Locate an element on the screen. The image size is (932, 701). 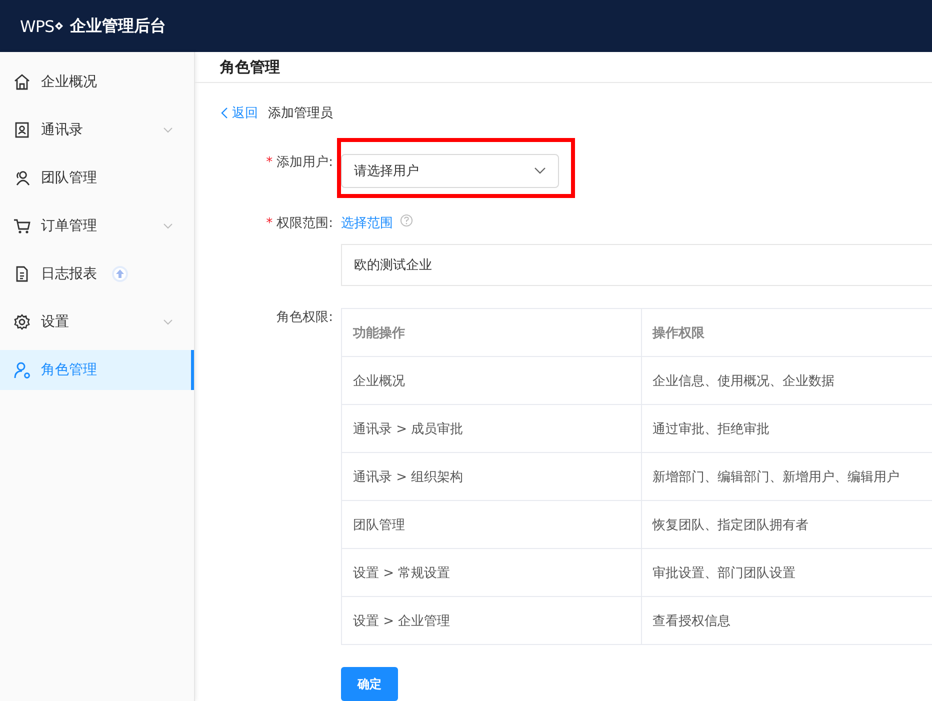
table-cell: 设置 > 常规设置 is located at coordinates (491, 572).